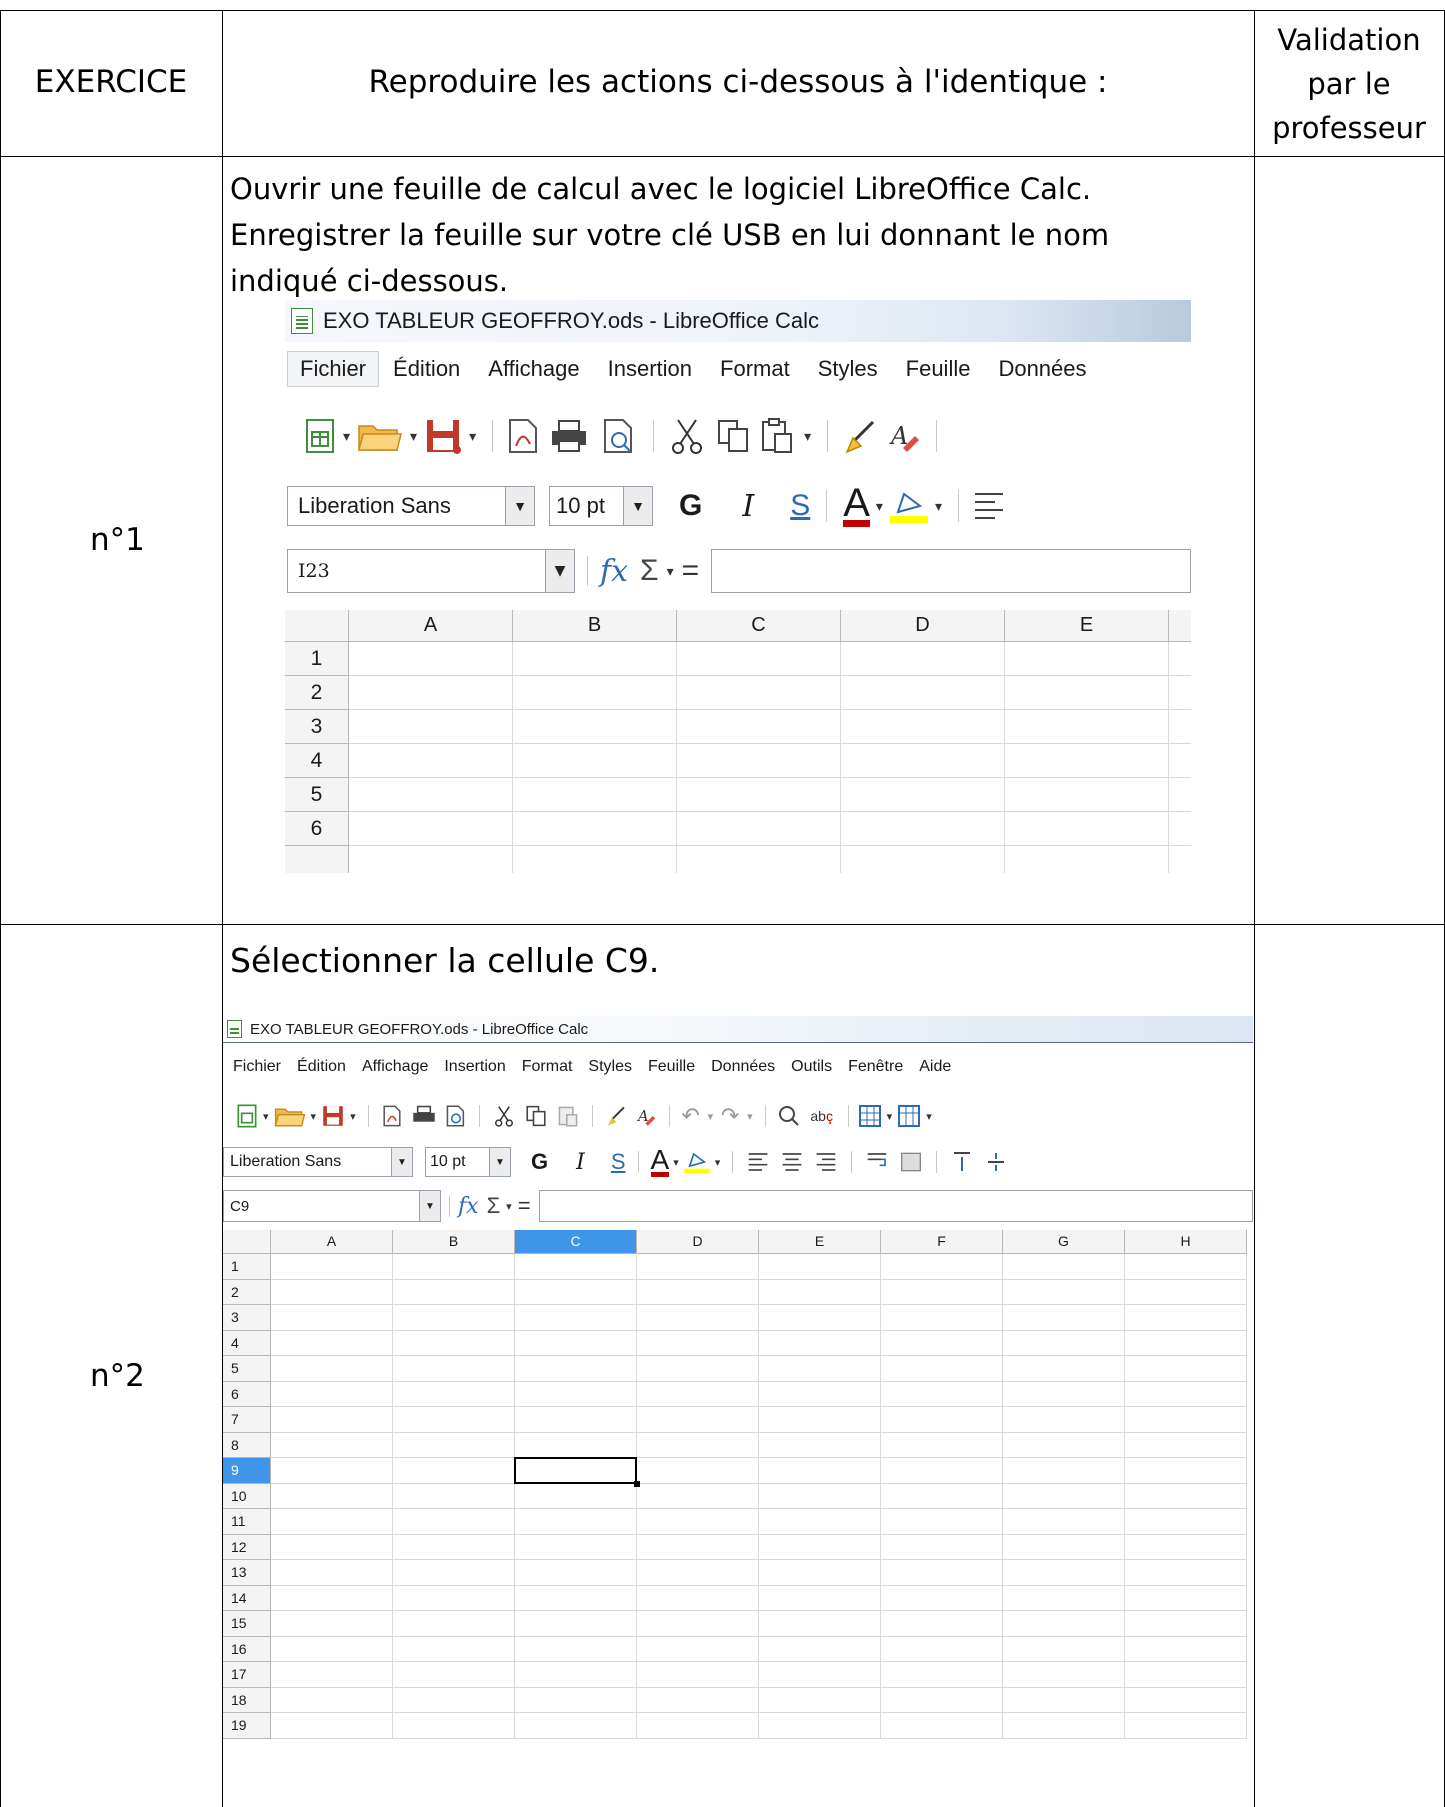 The image size is (1445, 1807). I want to click on print-icon, so click(424, 1116).